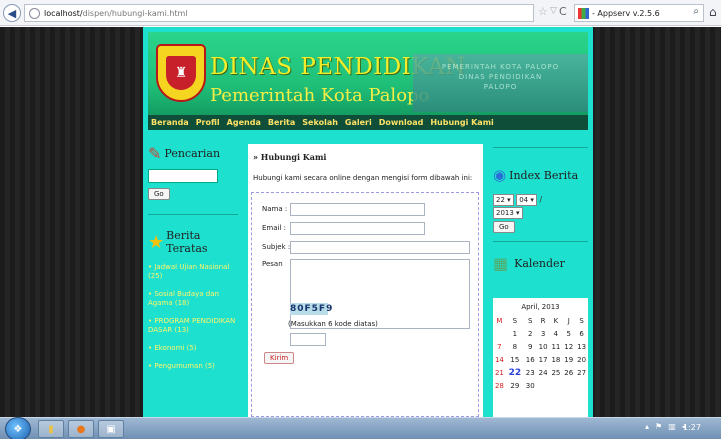 The height and width of the screenshot is (439, 721). What do you see at coordinates (155, 276) in the screenshot?
I see `news-count: (25)` at bounding box center [155, 276].